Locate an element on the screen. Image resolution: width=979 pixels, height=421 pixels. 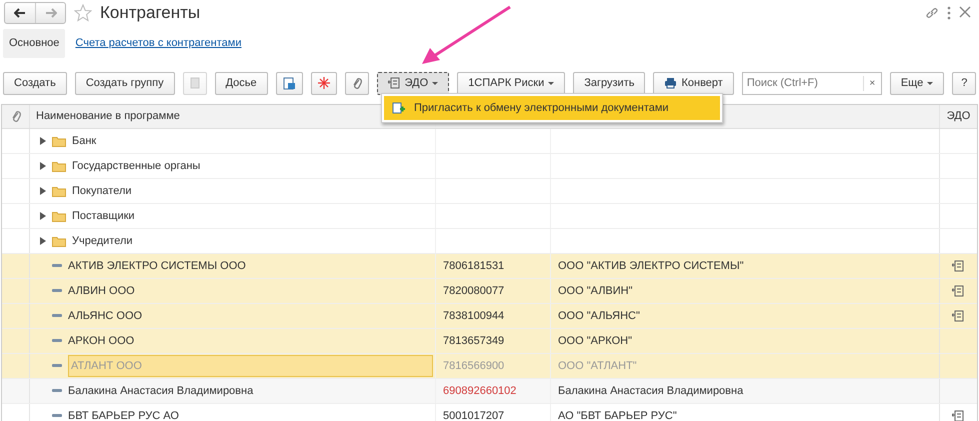
star-icon is located at coordinates (83, 13).